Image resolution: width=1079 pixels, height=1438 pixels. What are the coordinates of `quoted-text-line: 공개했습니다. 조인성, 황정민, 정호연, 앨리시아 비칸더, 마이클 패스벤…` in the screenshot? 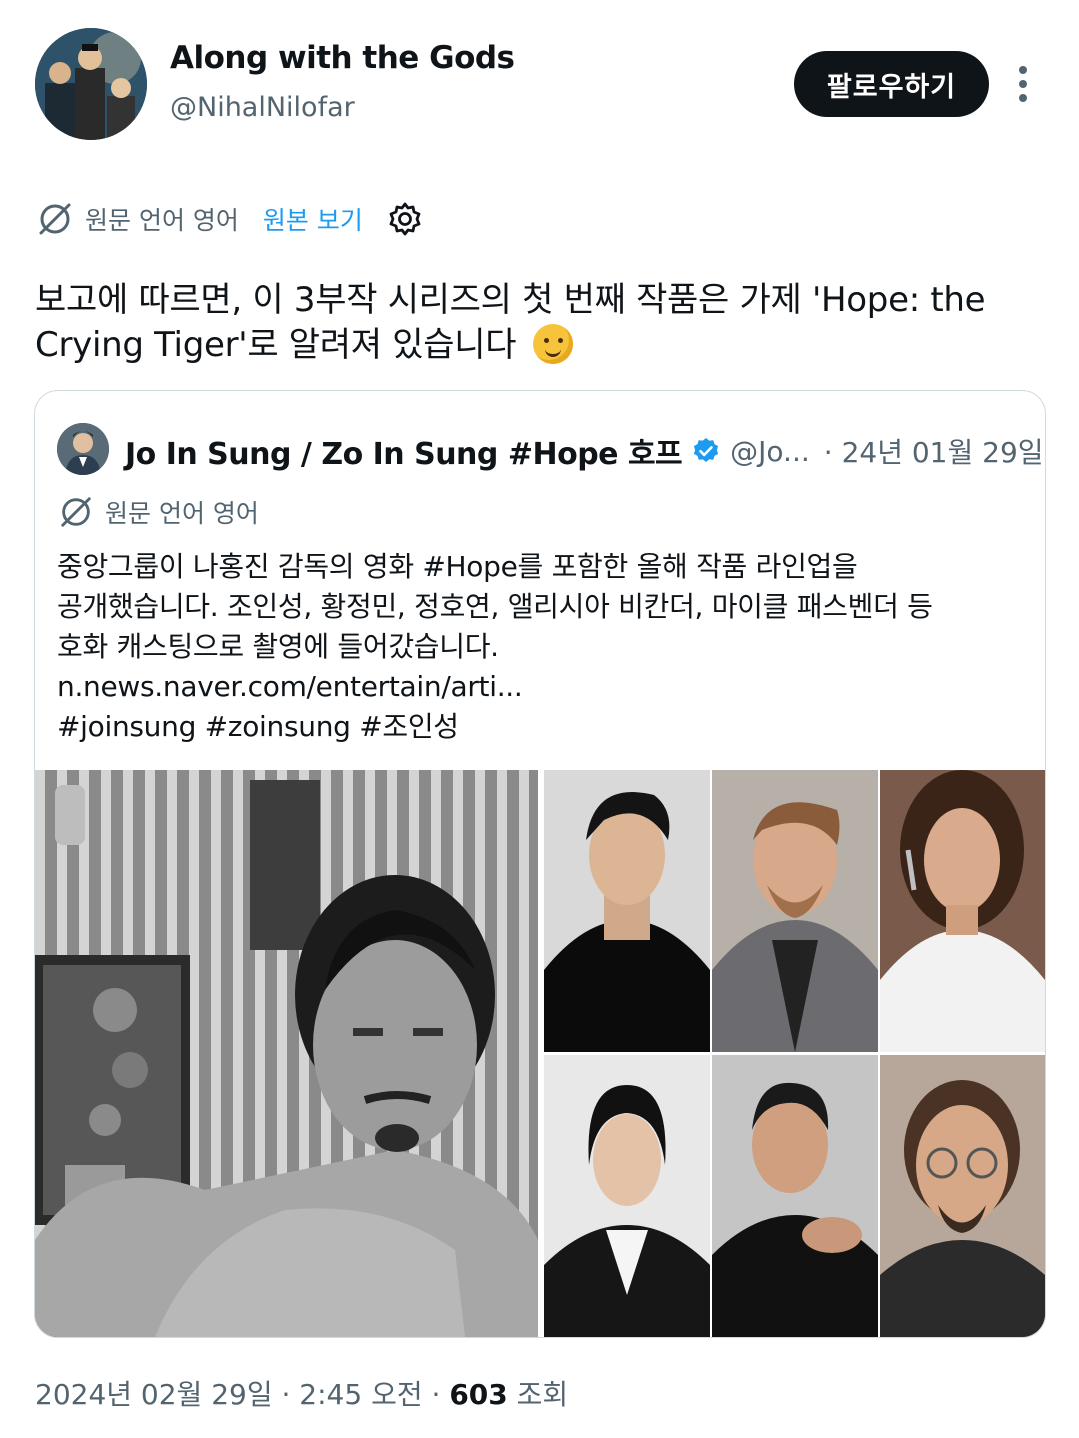 It's located at (495, 606).